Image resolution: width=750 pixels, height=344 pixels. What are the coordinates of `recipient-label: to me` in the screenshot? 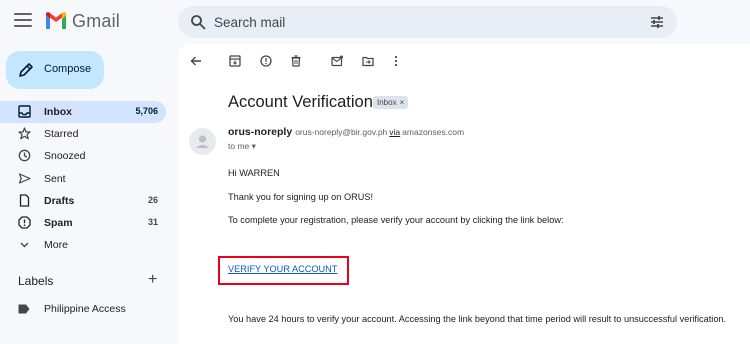 It's located at (239, 146).